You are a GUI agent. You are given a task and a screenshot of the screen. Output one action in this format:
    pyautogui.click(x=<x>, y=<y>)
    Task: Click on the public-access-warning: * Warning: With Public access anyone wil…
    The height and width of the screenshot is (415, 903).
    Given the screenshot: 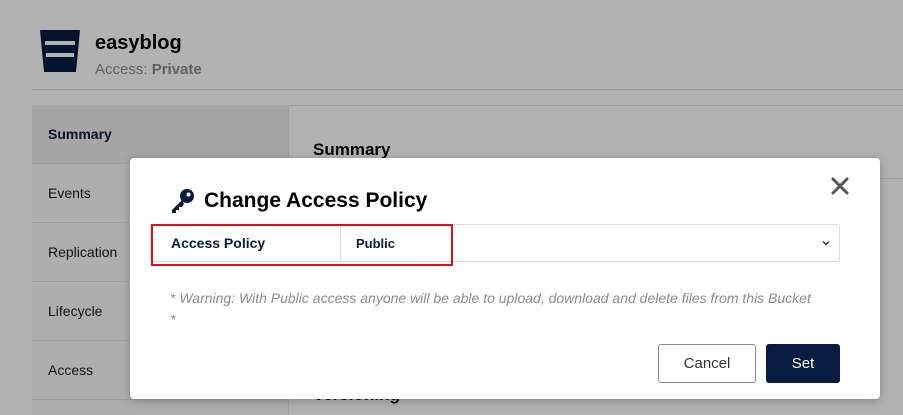 What is the action you would take?
    pyautogui.click(x=490, y=308)
    